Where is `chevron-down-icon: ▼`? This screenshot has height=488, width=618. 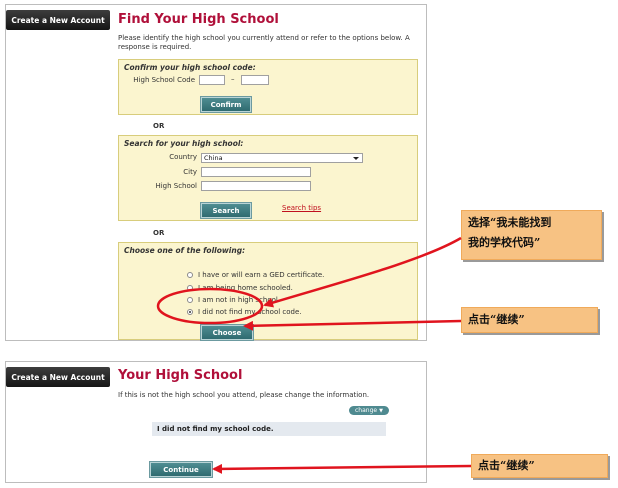 chevron-down-icon: ▼ is located at coordinates (381, 410).